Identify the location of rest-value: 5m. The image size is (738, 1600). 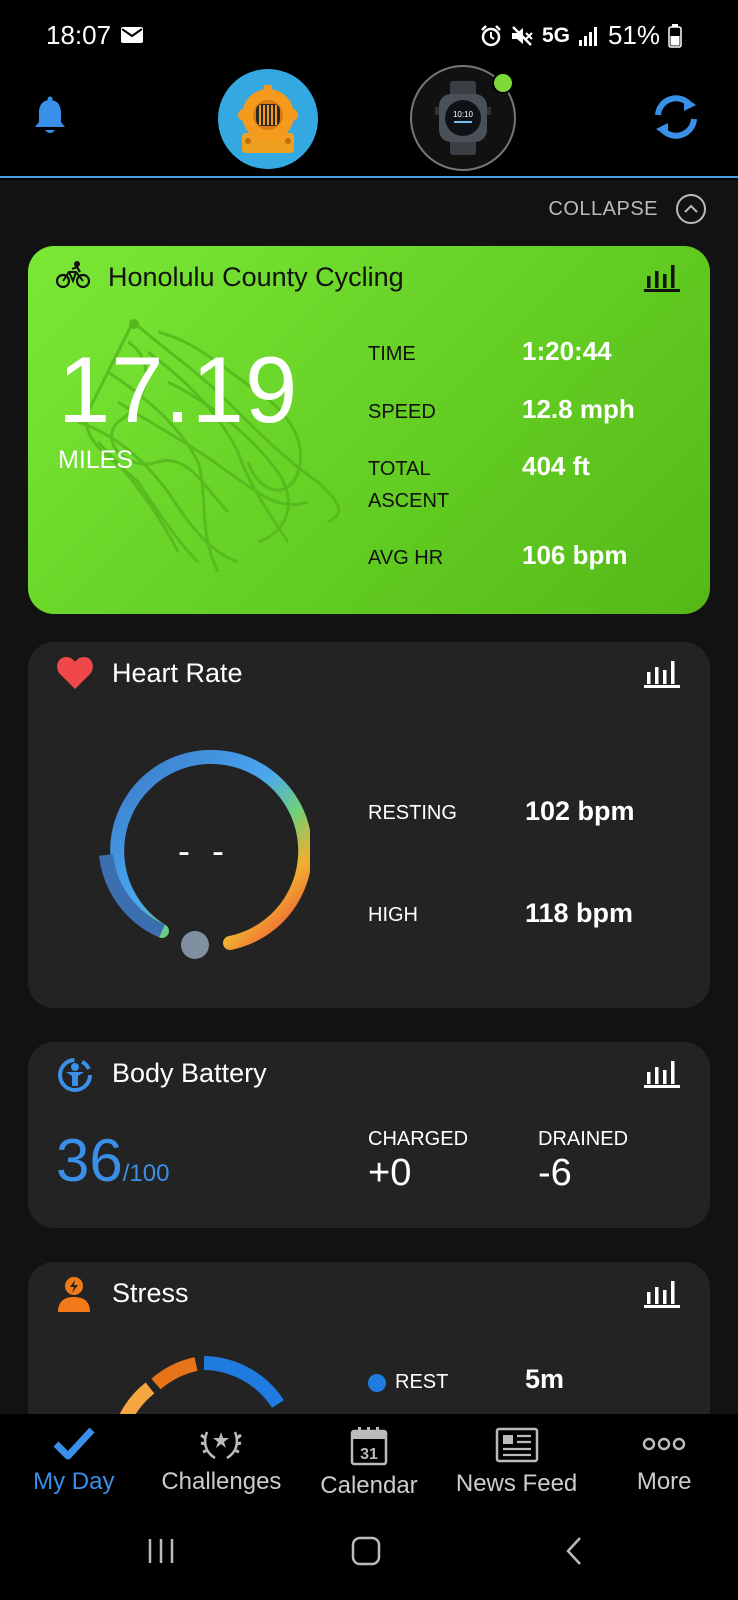
(545, 1379).